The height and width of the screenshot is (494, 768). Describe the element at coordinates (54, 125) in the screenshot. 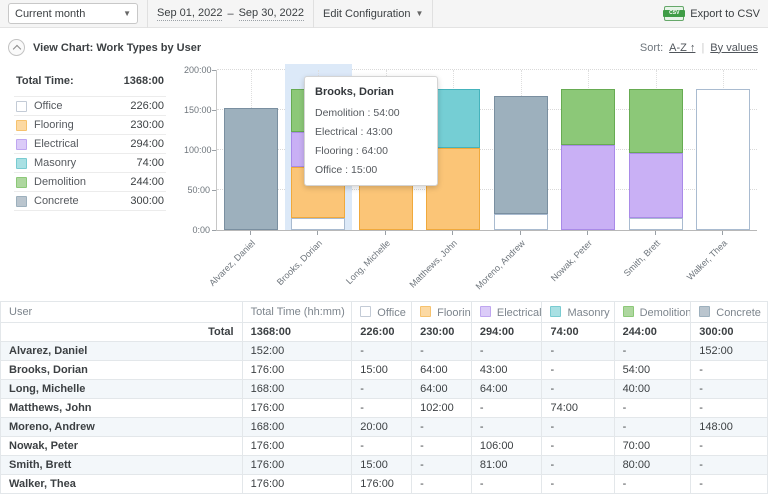

I see `legend-item-label: Flooring` at that location.